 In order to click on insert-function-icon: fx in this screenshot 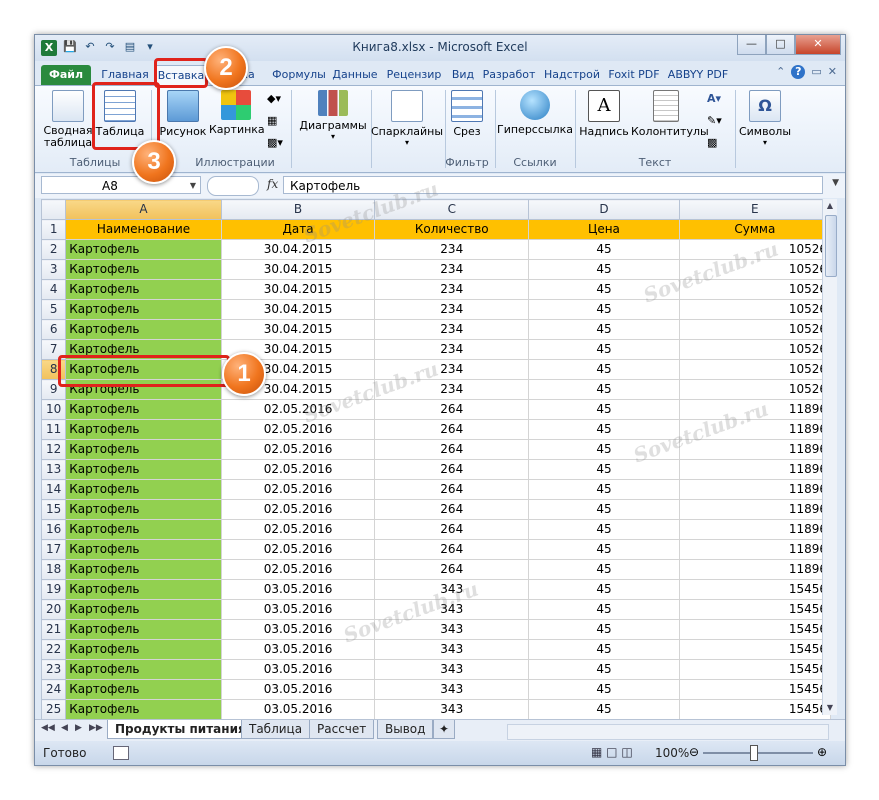, I will do `click(272, 184)`.